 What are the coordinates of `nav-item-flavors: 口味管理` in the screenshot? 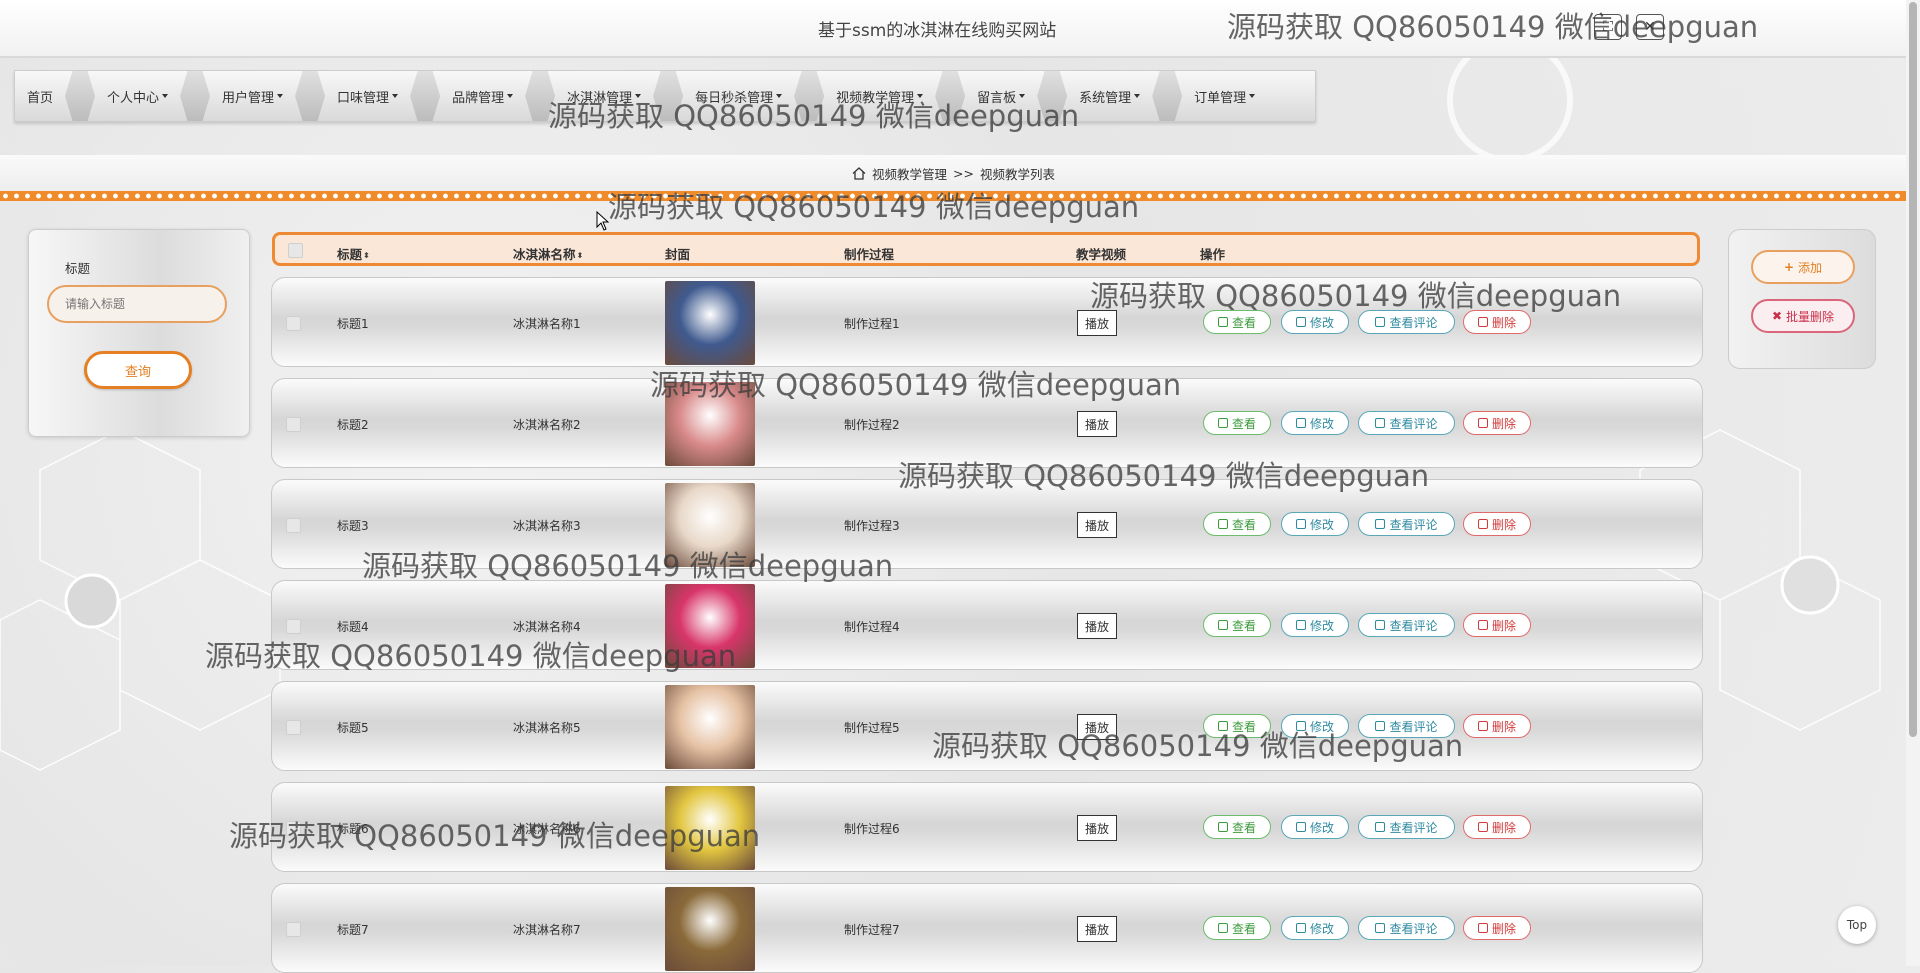 It's located at (367, 96).